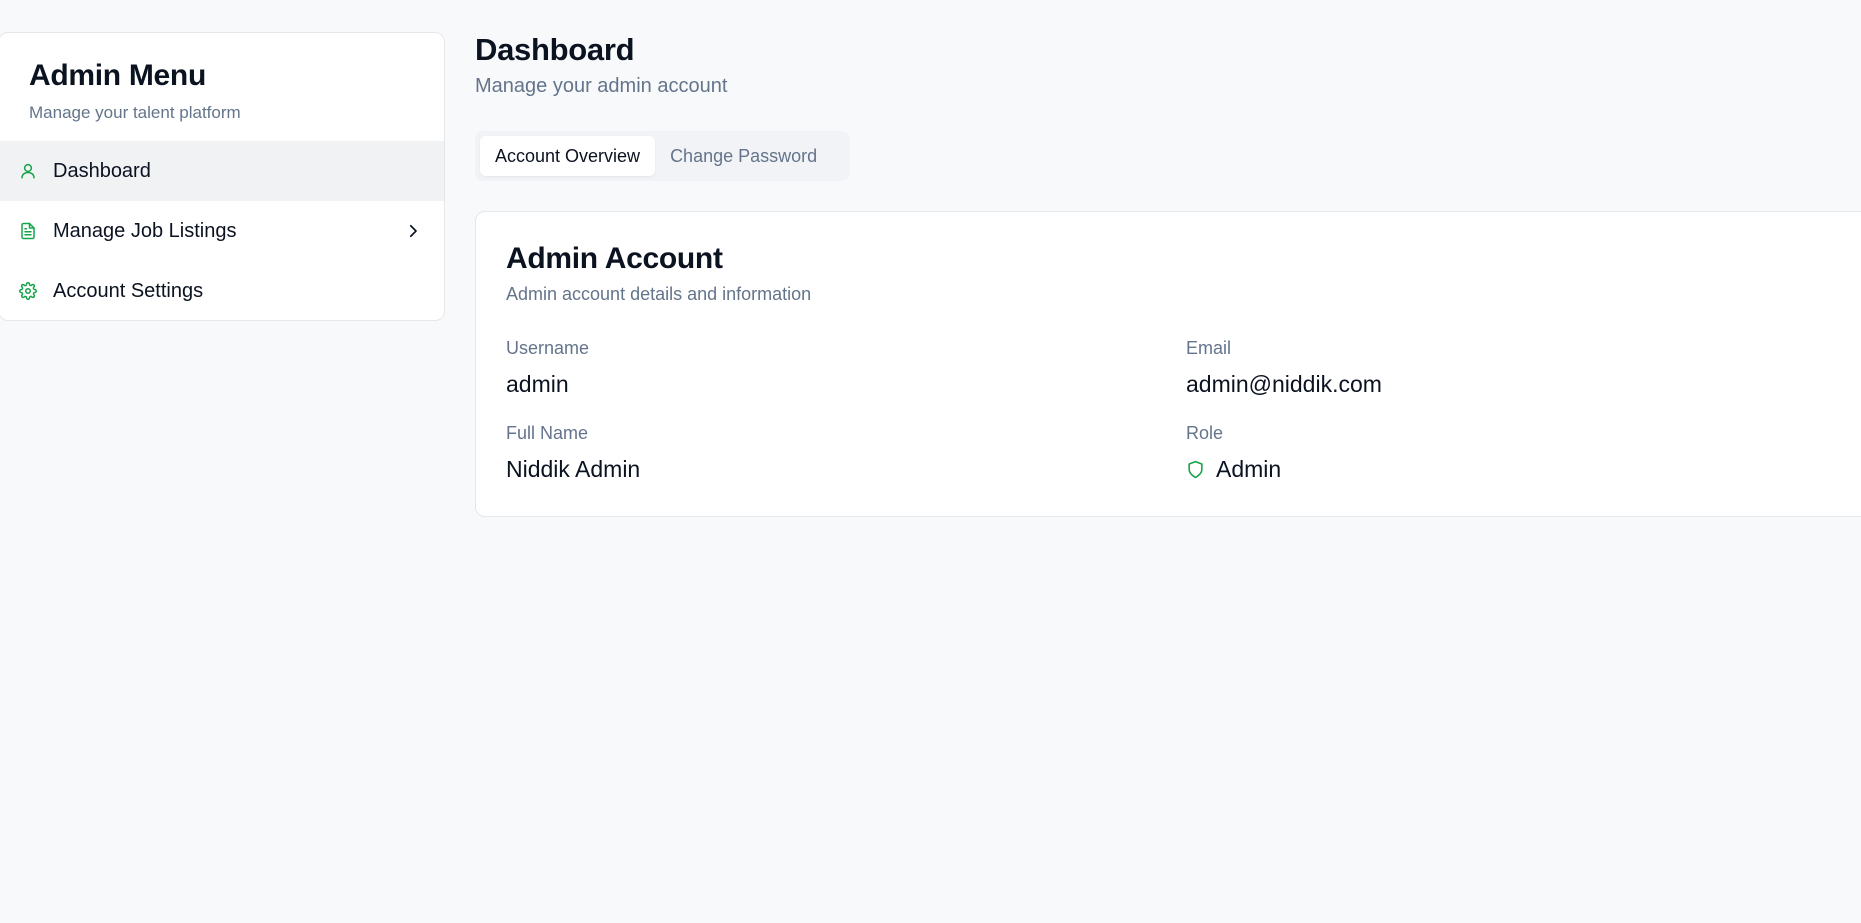 This screenshot has width=1861, height=923. Describe the element at coordinates (573, 453) in the screenshot. I see `full-name-field: Full Name Niddik Admin` at that location.